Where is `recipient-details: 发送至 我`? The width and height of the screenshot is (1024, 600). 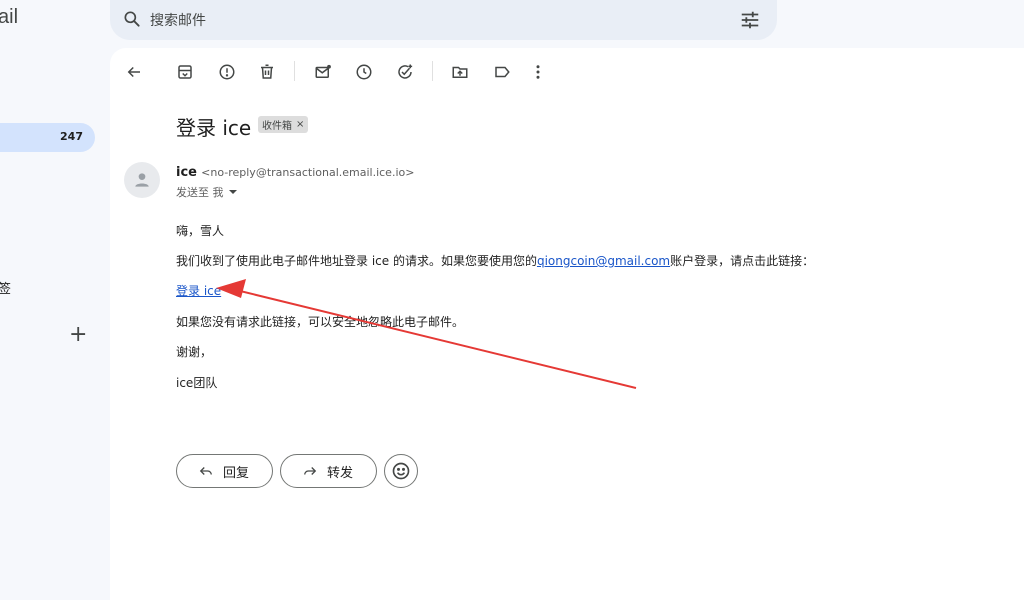
recipient-details: 发送至 我 is located at coordinates (207, 192).